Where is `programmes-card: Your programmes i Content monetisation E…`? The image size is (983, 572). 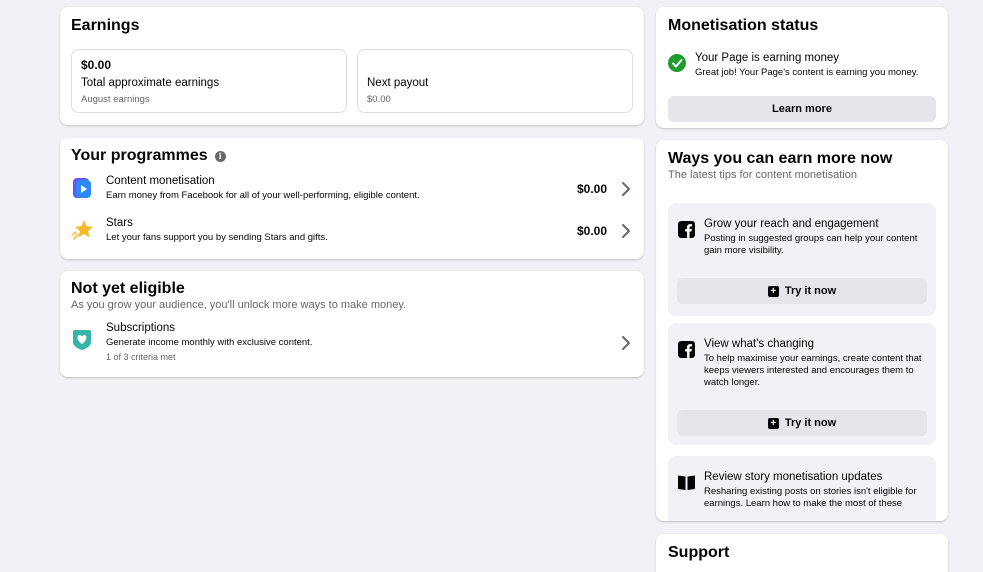 programmes-card: Your programmes i Content monetisation E… is located at coordinates (352, 198).